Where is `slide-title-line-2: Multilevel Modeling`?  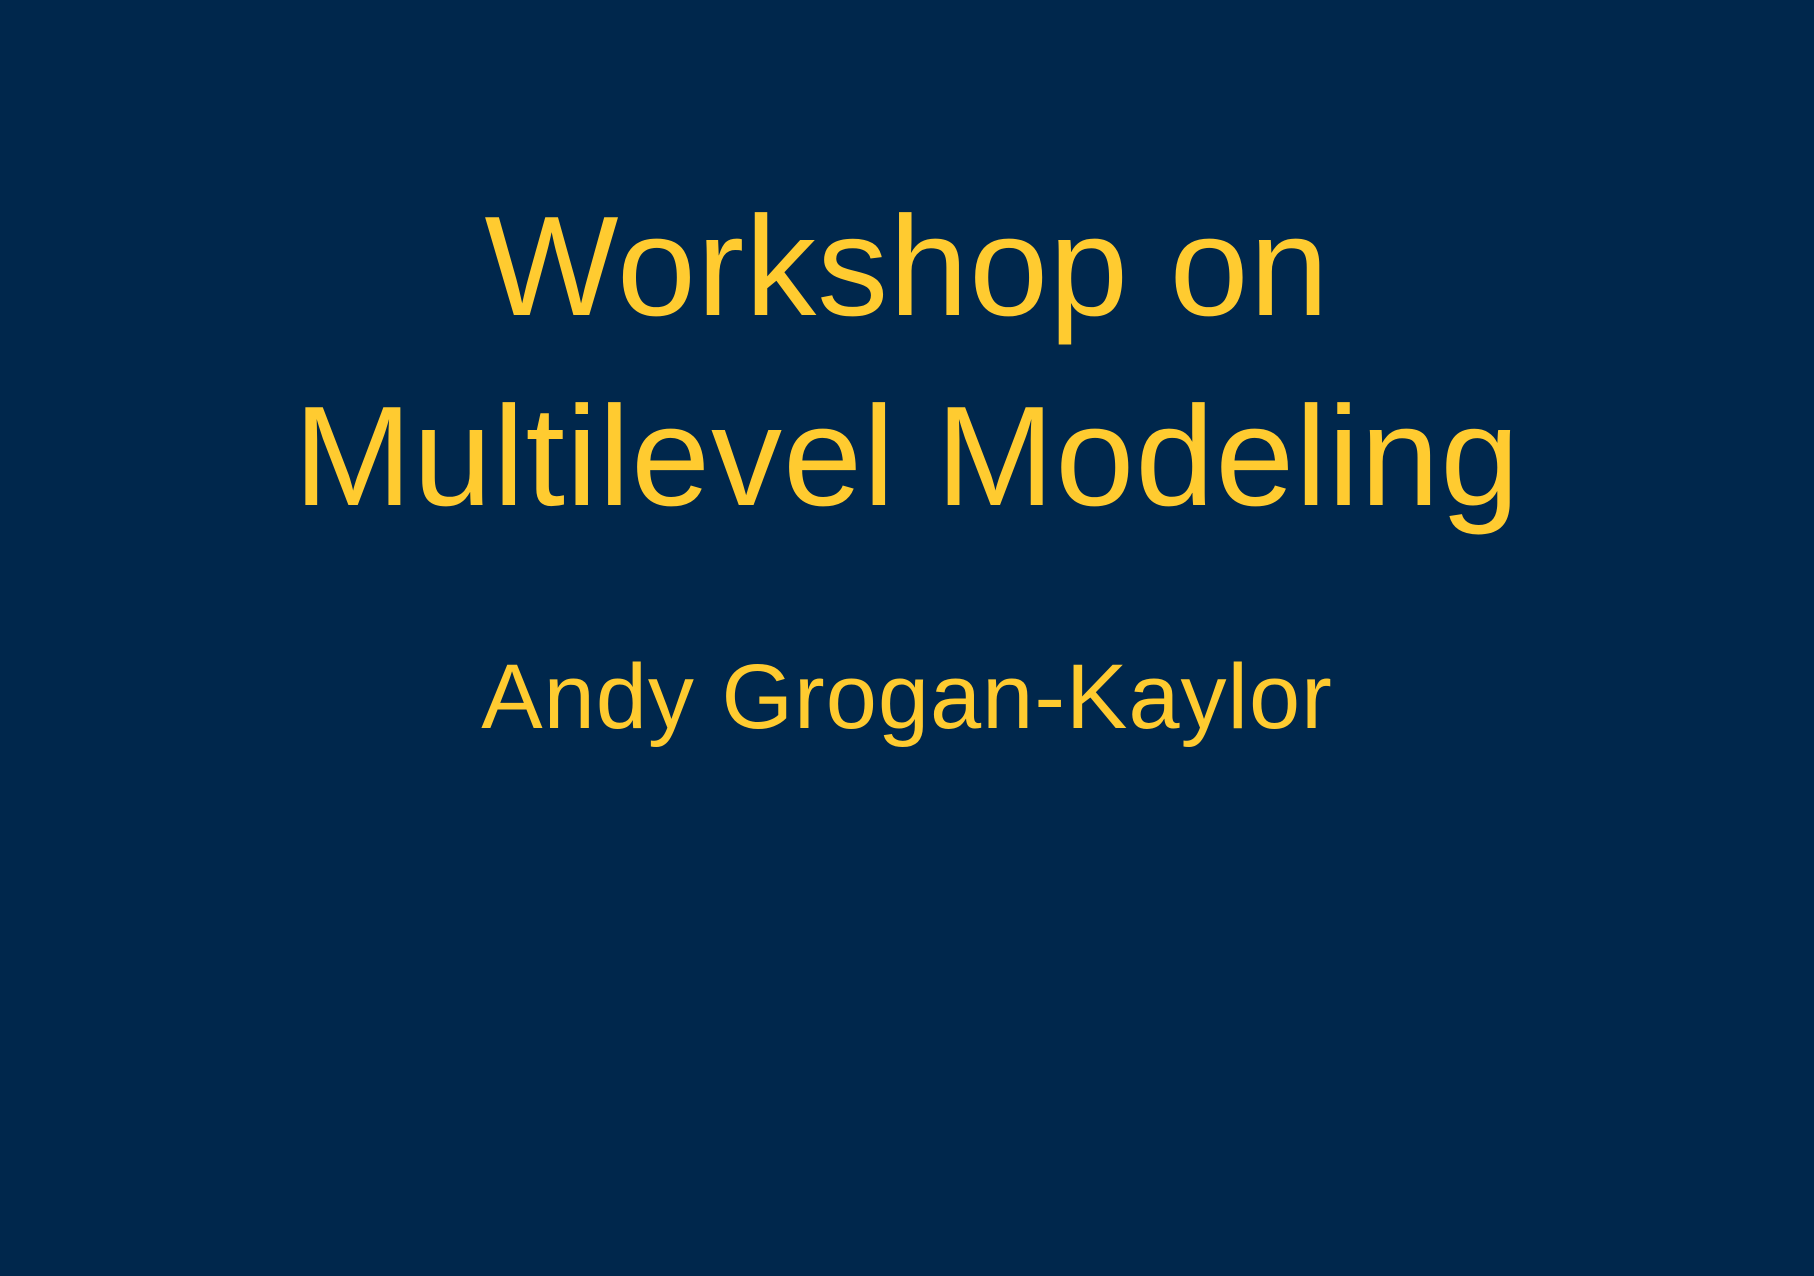 slide-title-line-2: Multilevel Modeling is located at coordinates (907, 456).